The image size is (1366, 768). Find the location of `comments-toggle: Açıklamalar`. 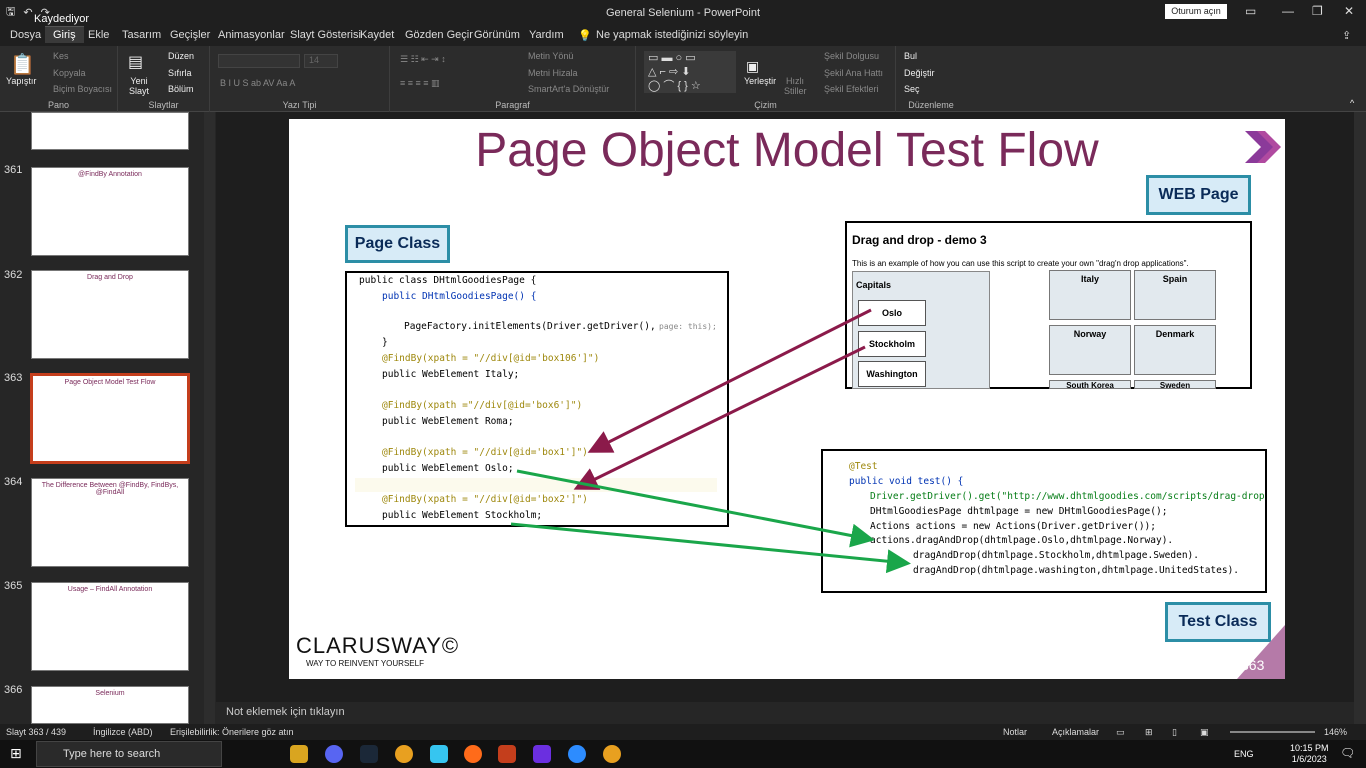

comments-toggle: Açıklamalar is located at coordinates (1075, 732).